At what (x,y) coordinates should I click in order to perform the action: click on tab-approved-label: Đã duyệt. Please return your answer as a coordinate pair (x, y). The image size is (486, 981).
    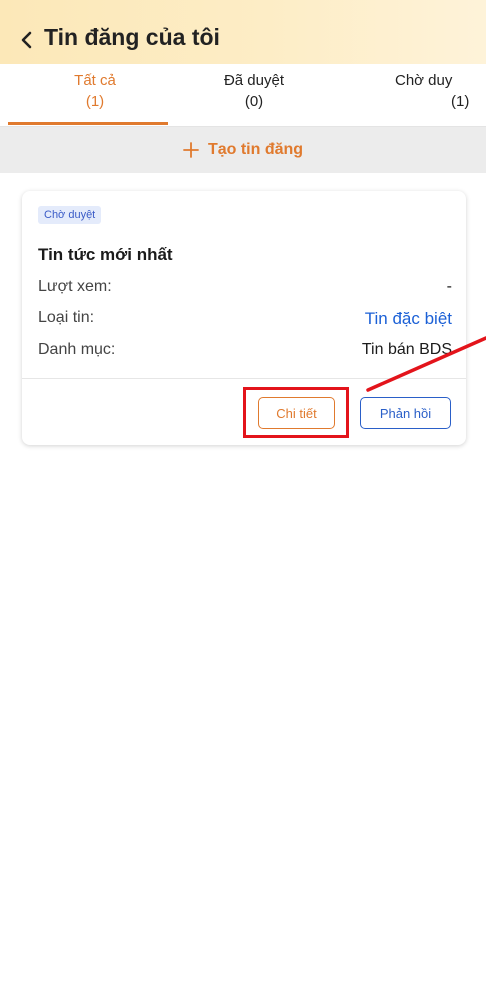
    Looking at the image, I should click on (254, 80).